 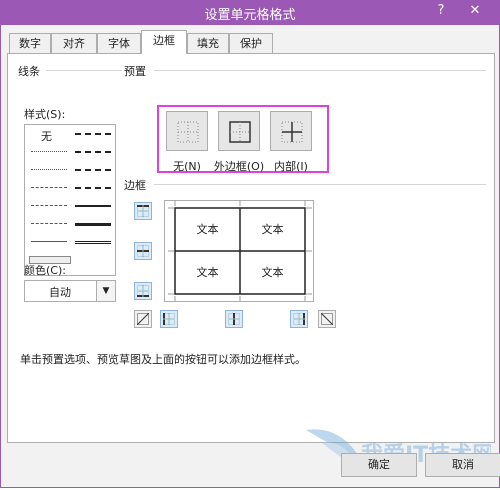 I want to click on line-style-dash-dot-dot, so click(x=49, y=187).